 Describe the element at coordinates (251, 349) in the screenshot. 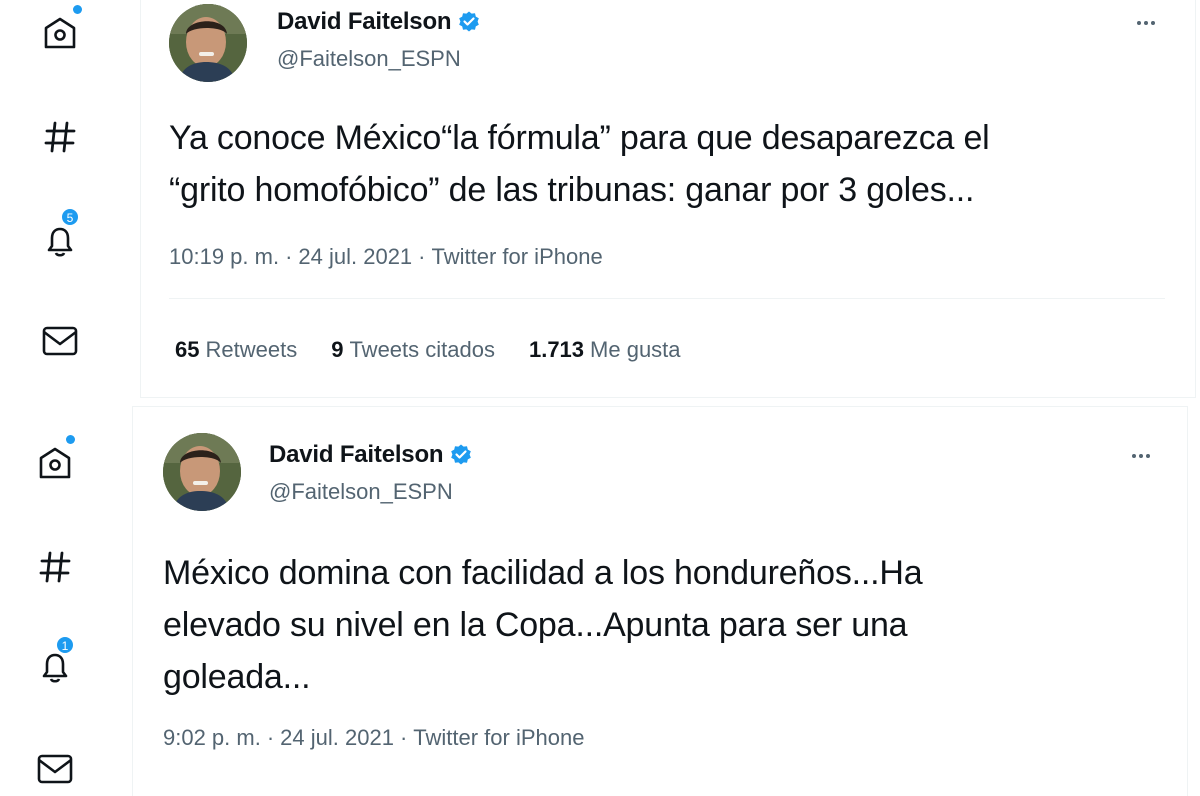

I see `stat-label: Retweets` at that location.